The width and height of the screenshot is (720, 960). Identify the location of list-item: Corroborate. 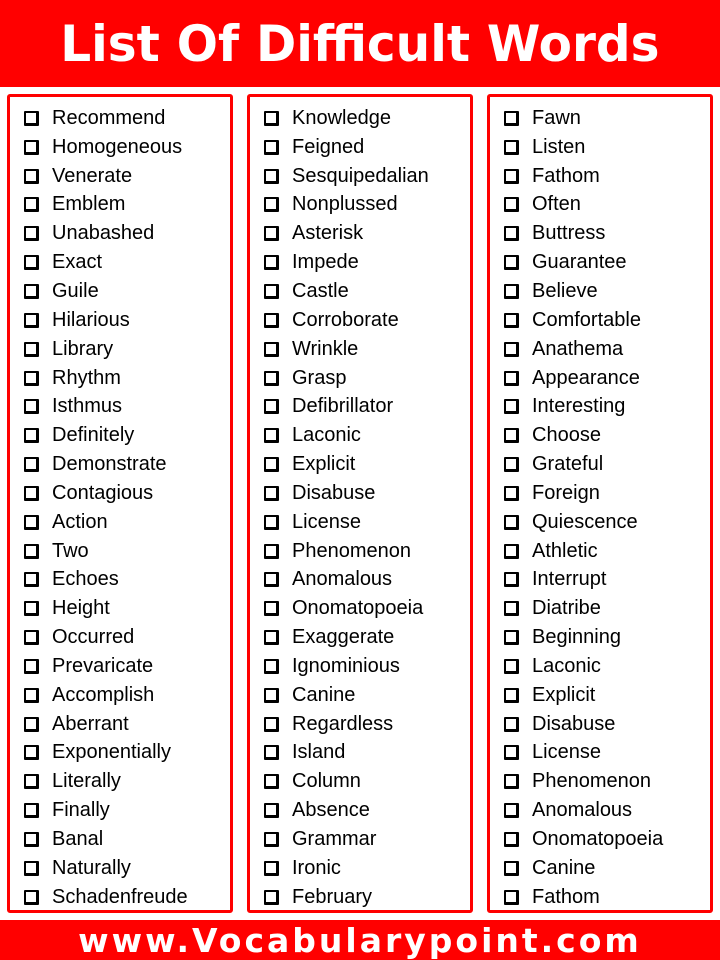
(365, 320).